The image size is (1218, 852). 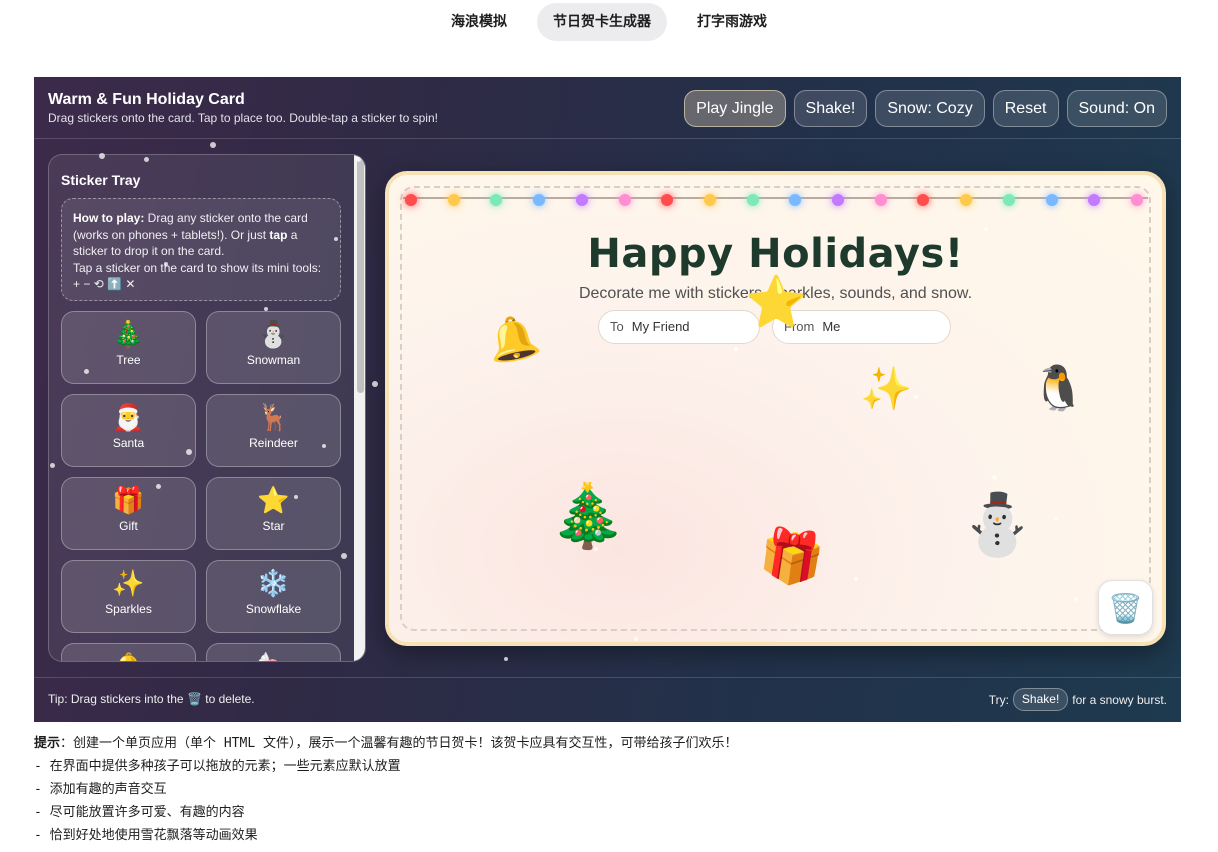 I want to click on placed-tree-sticker: 🎄, so click(x=587, y=516).